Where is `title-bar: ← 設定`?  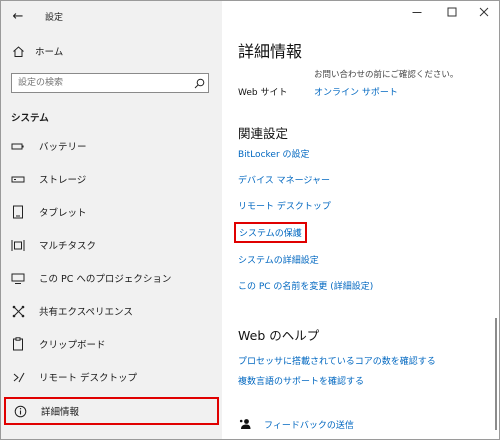
title-bar: ← 設定 is located at coordinates (111, 16).